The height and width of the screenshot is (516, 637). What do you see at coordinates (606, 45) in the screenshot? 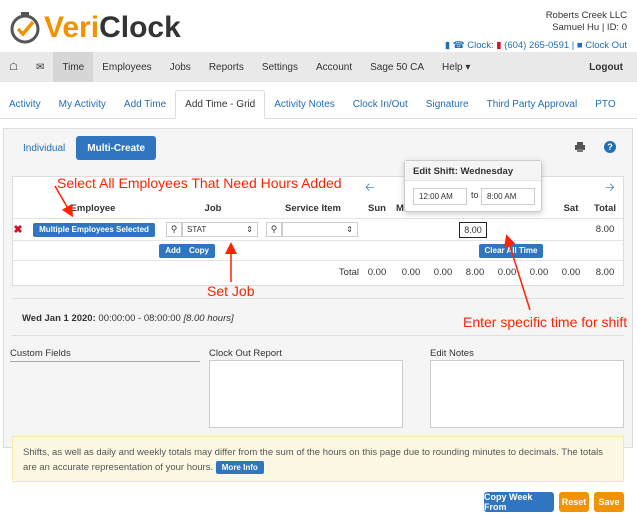
I see `clock-out-link: Clock Out` at bounding box center [606, 45].